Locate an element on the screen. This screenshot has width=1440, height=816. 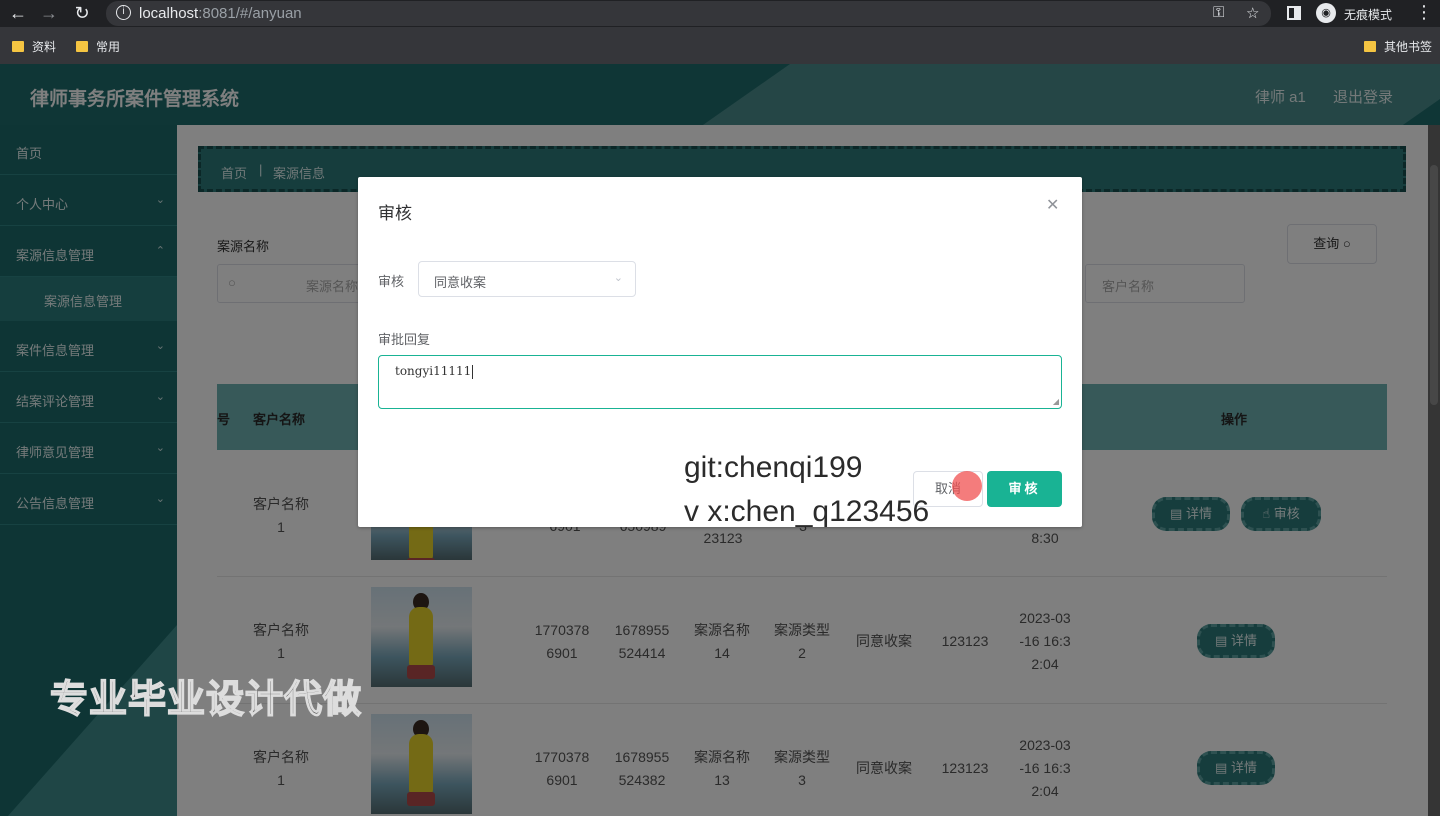
review-field-label: 审核 is located at coordinates (391, 281).